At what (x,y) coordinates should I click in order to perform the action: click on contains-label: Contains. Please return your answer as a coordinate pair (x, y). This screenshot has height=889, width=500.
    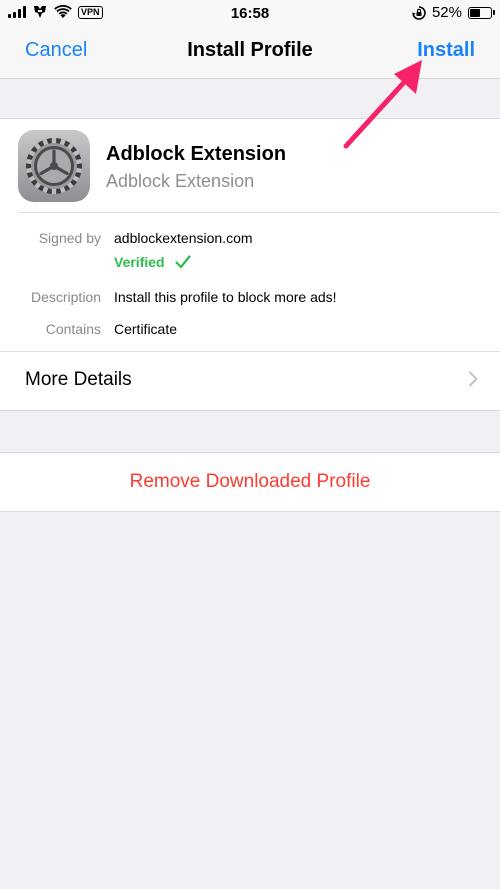
    Looking at the image, I should click on (73, 329).